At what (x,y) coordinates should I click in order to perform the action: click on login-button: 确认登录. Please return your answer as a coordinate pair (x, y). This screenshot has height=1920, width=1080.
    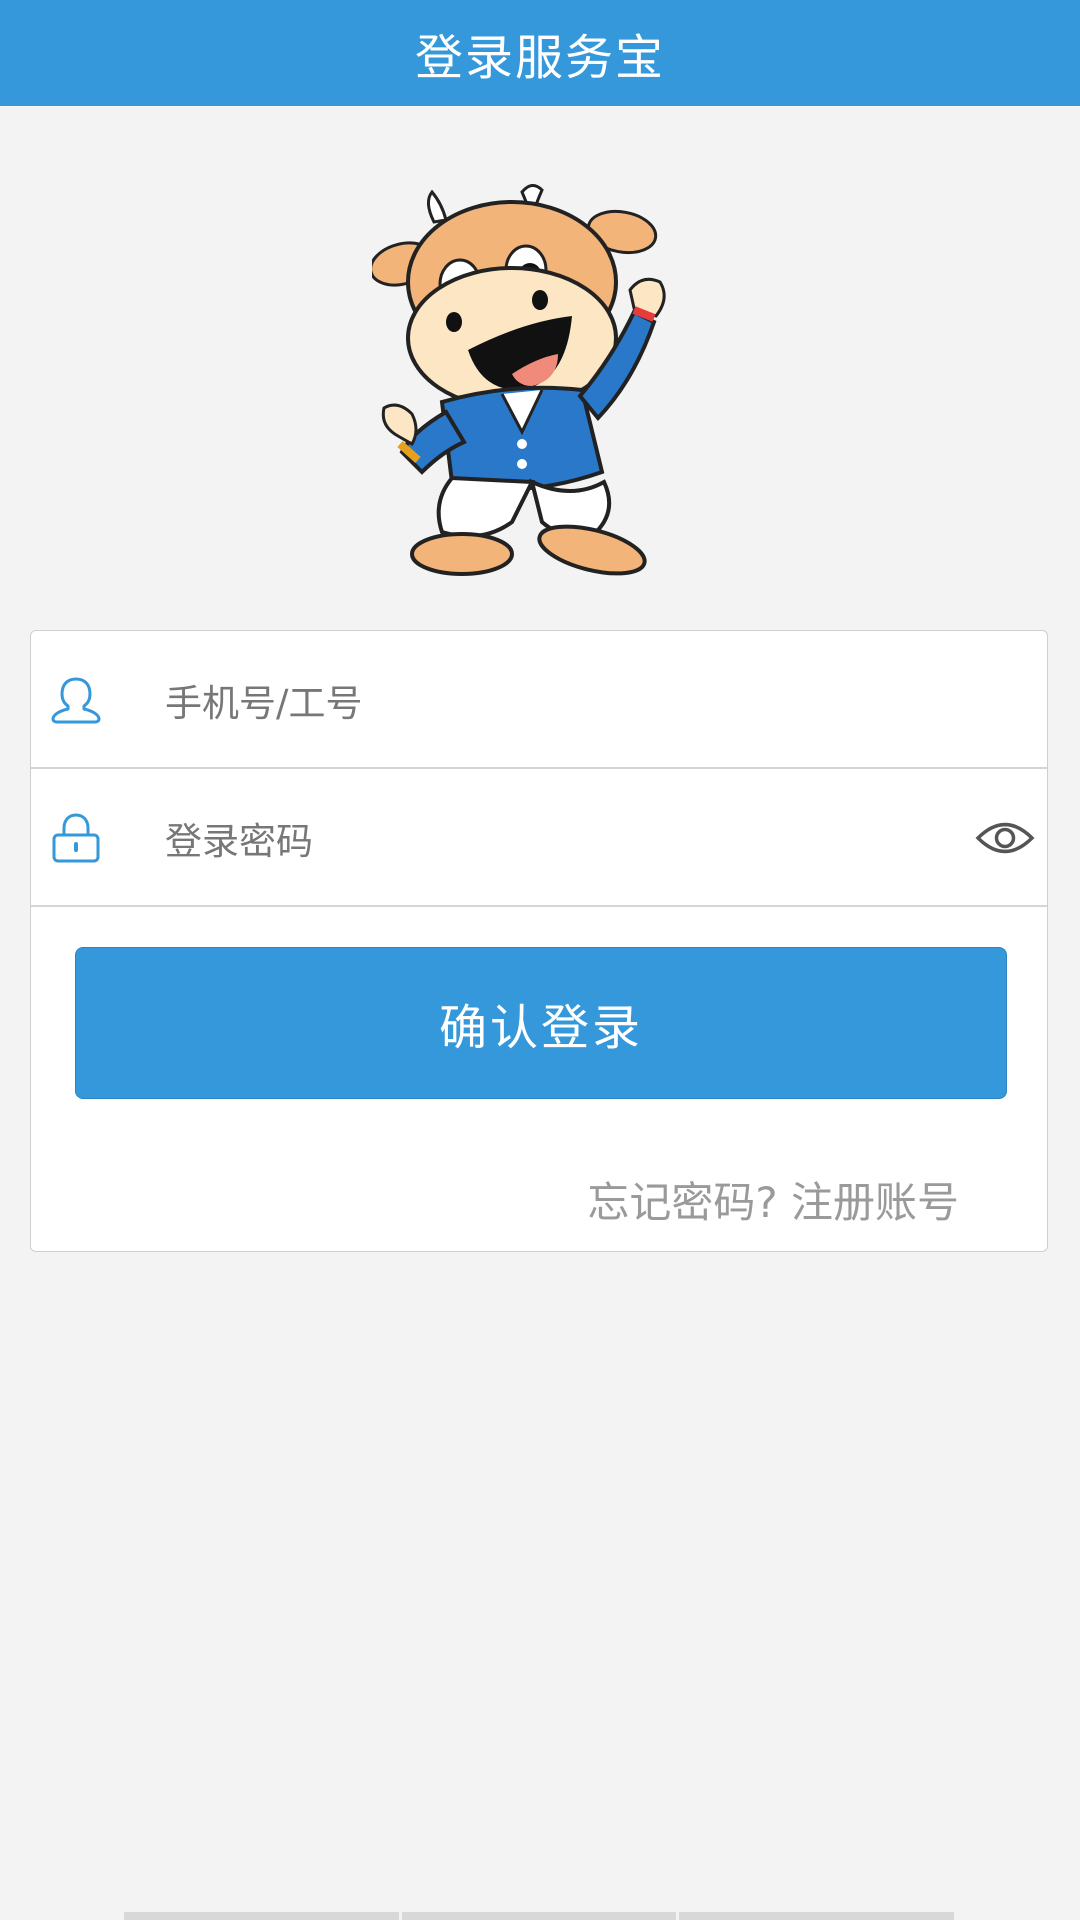
    Looking at the image, I should click on (541, 1023).